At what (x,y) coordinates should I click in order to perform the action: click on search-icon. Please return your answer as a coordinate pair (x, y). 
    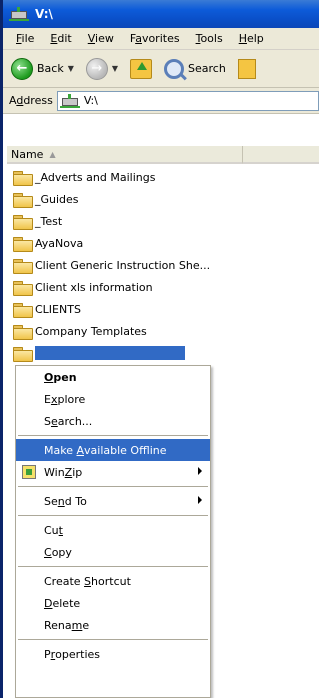
    Looking at the image, I should click on (174, 68).